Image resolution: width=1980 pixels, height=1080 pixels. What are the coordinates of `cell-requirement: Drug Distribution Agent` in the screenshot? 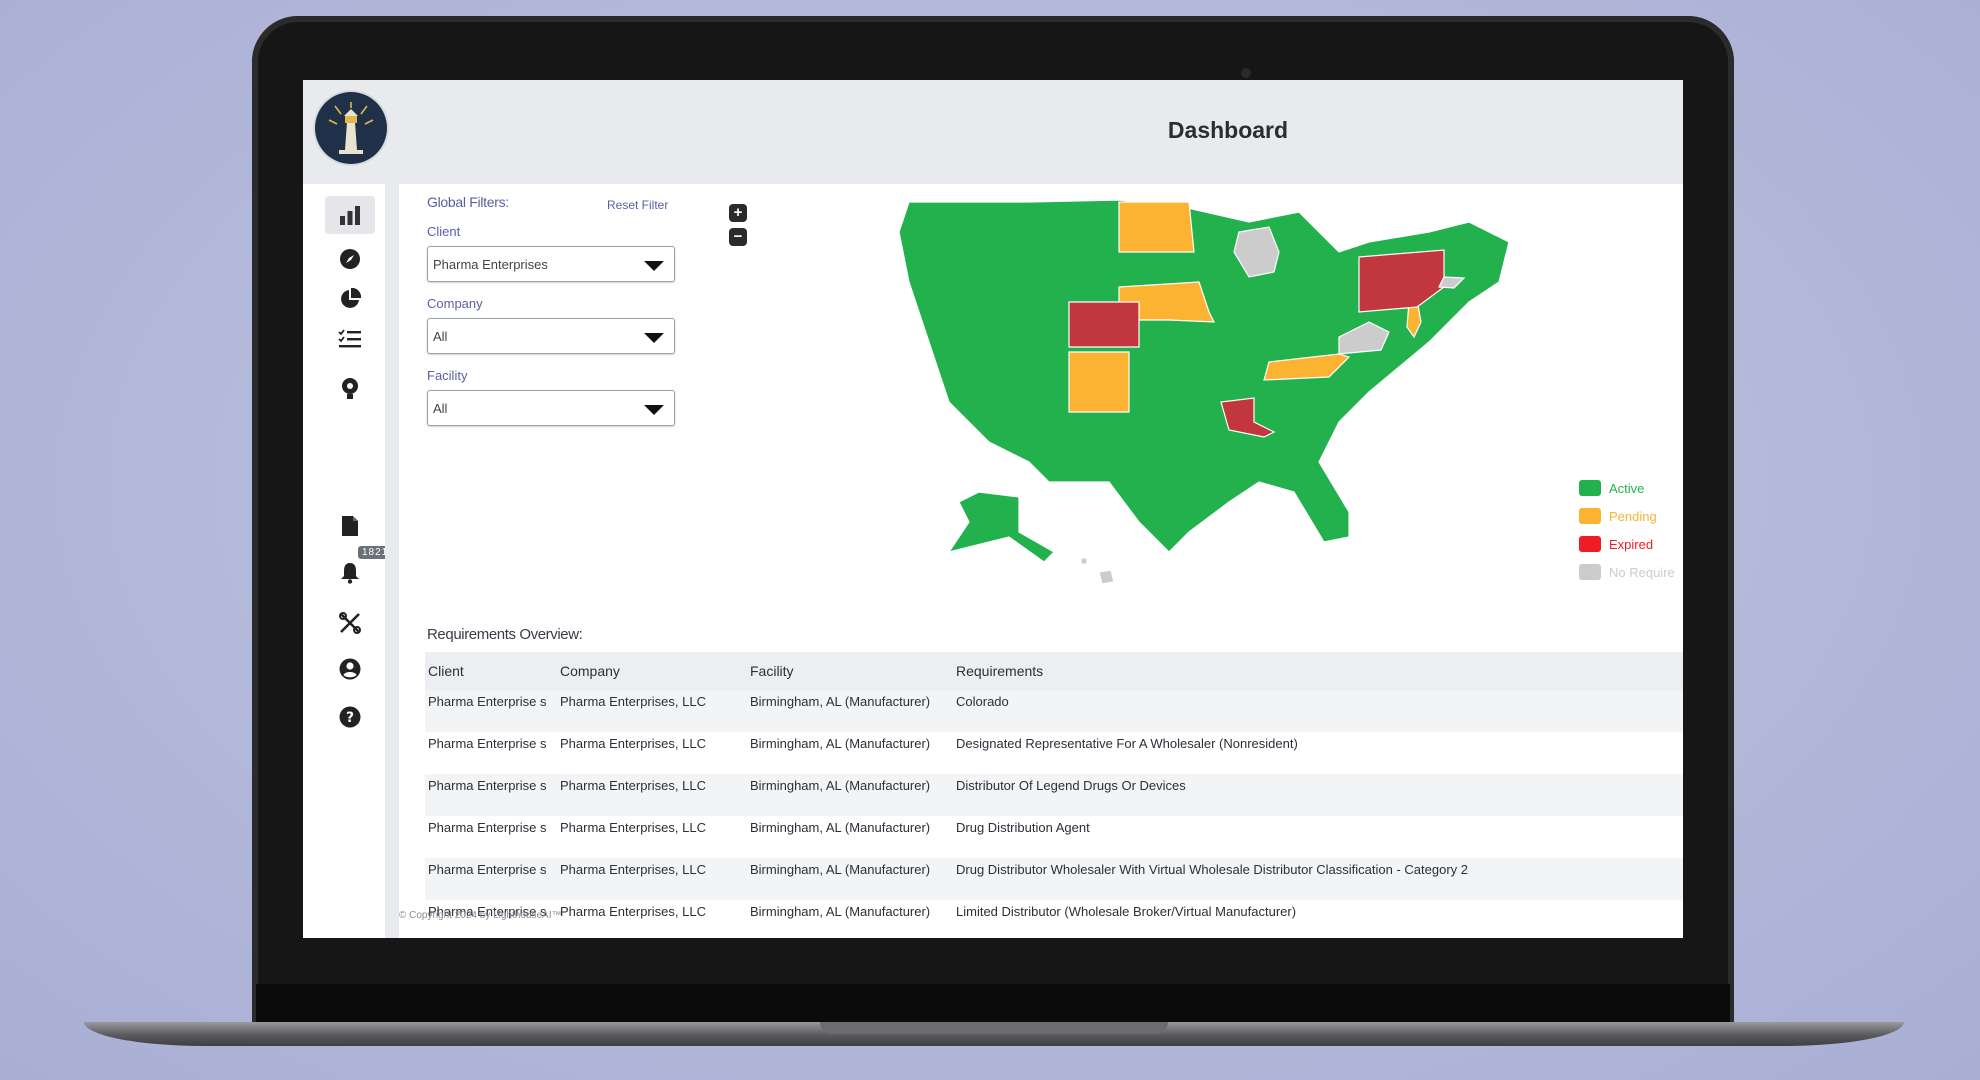 It's located at (1023, 827).